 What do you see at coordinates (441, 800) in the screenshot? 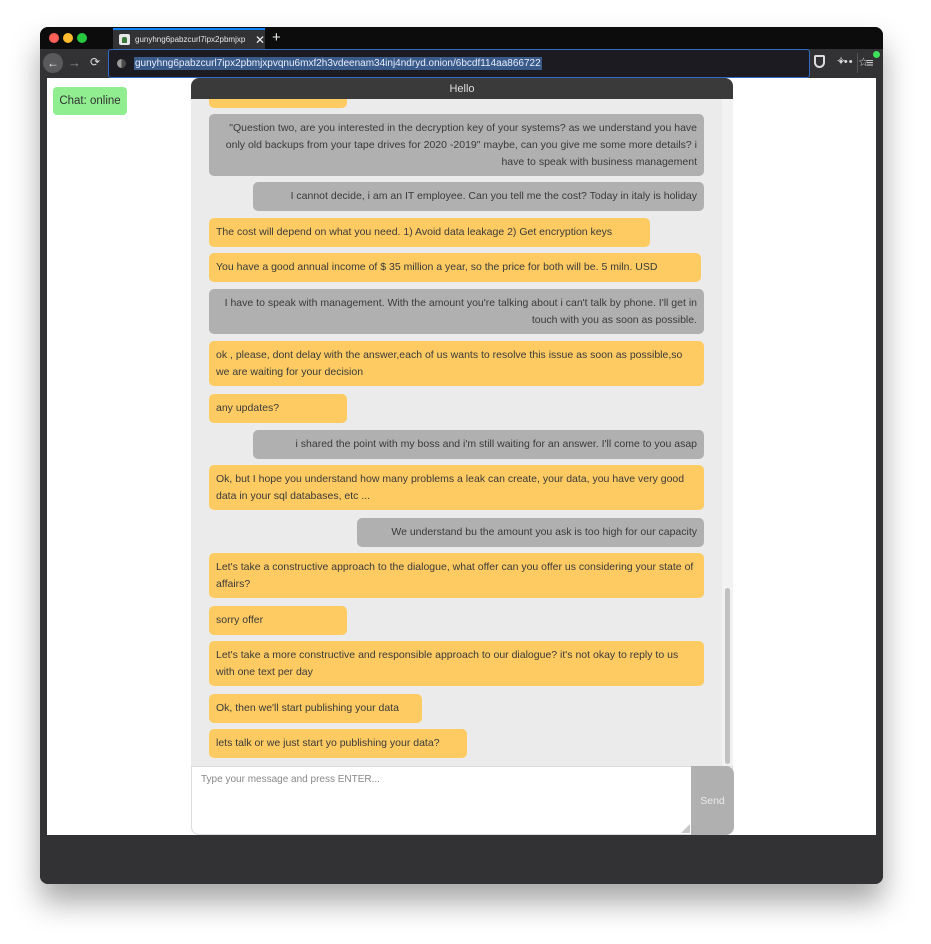
I see `message-input` at bounding box center [441, 800].